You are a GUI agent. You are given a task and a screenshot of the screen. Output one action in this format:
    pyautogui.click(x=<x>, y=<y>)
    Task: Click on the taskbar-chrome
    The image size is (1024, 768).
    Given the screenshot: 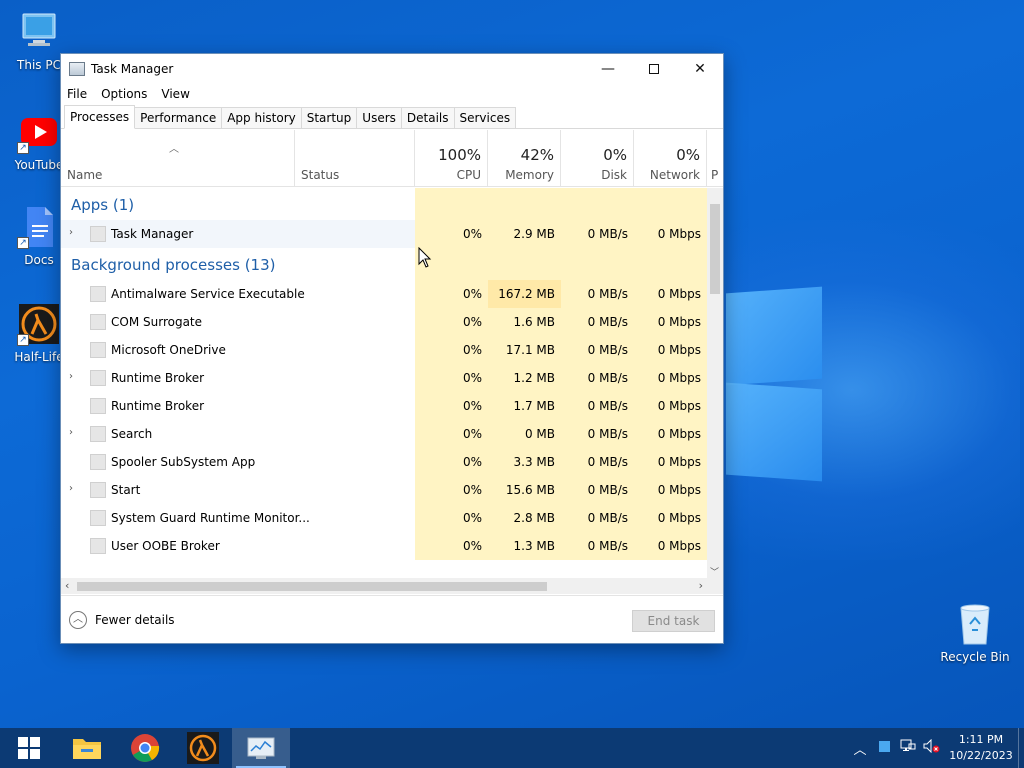 What is the action you would take?
    pyautogui.click(x=145, y=748)
    